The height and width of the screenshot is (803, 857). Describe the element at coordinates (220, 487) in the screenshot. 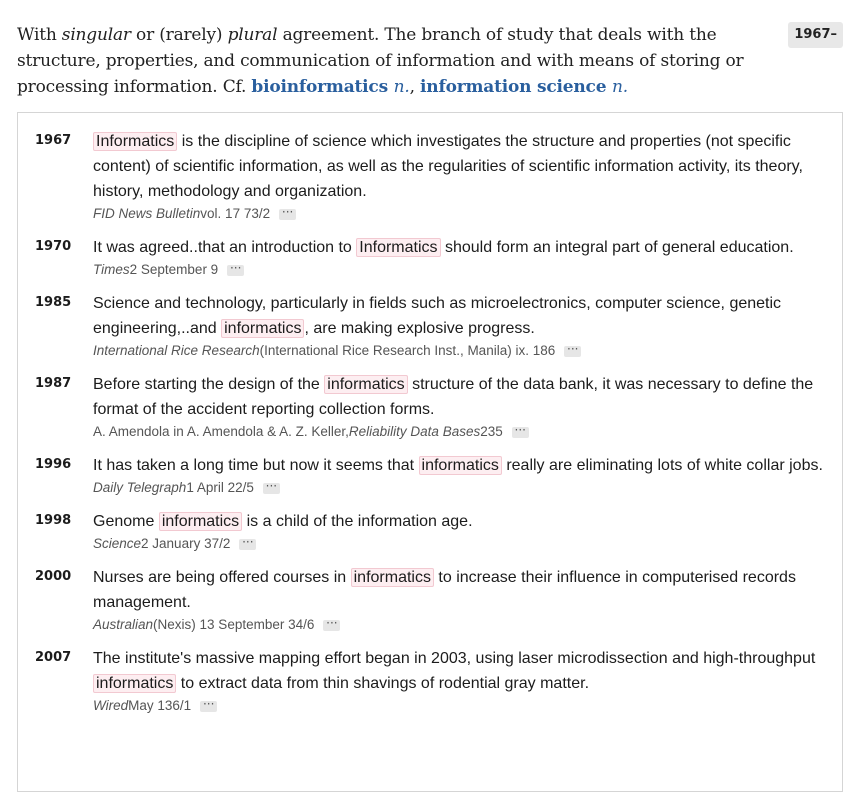

I see `source-part: 1 April 22/5` at that location.